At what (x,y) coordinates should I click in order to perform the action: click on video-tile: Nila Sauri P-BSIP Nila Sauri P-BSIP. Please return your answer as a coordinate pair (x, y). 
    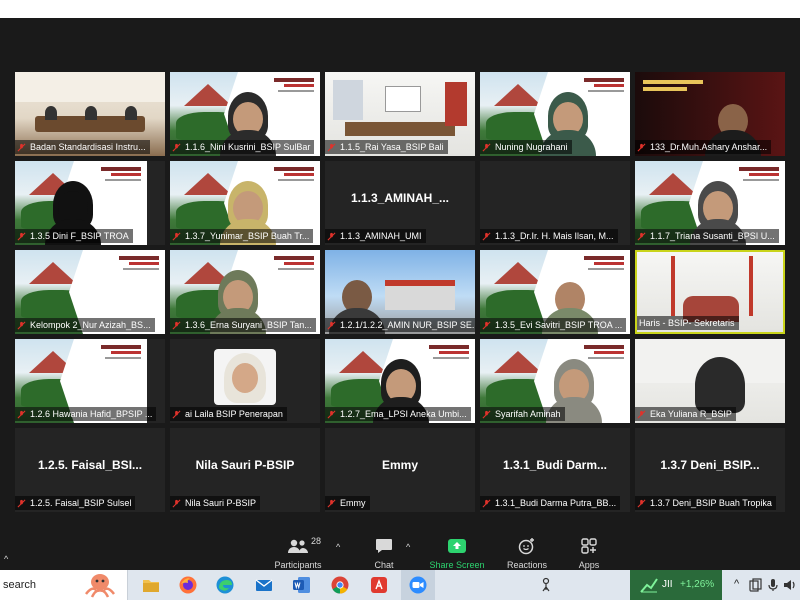
    Looking at the image, I should click on (245, 470).